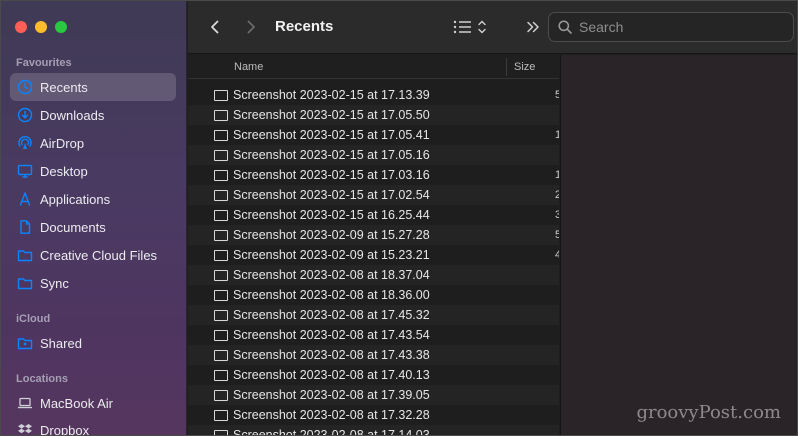 This screenshot has width=798, height=436. Describe the element at coordinates (93, 283) in the screenshot. I see `sidebar-item-sync: Sync` at that location.